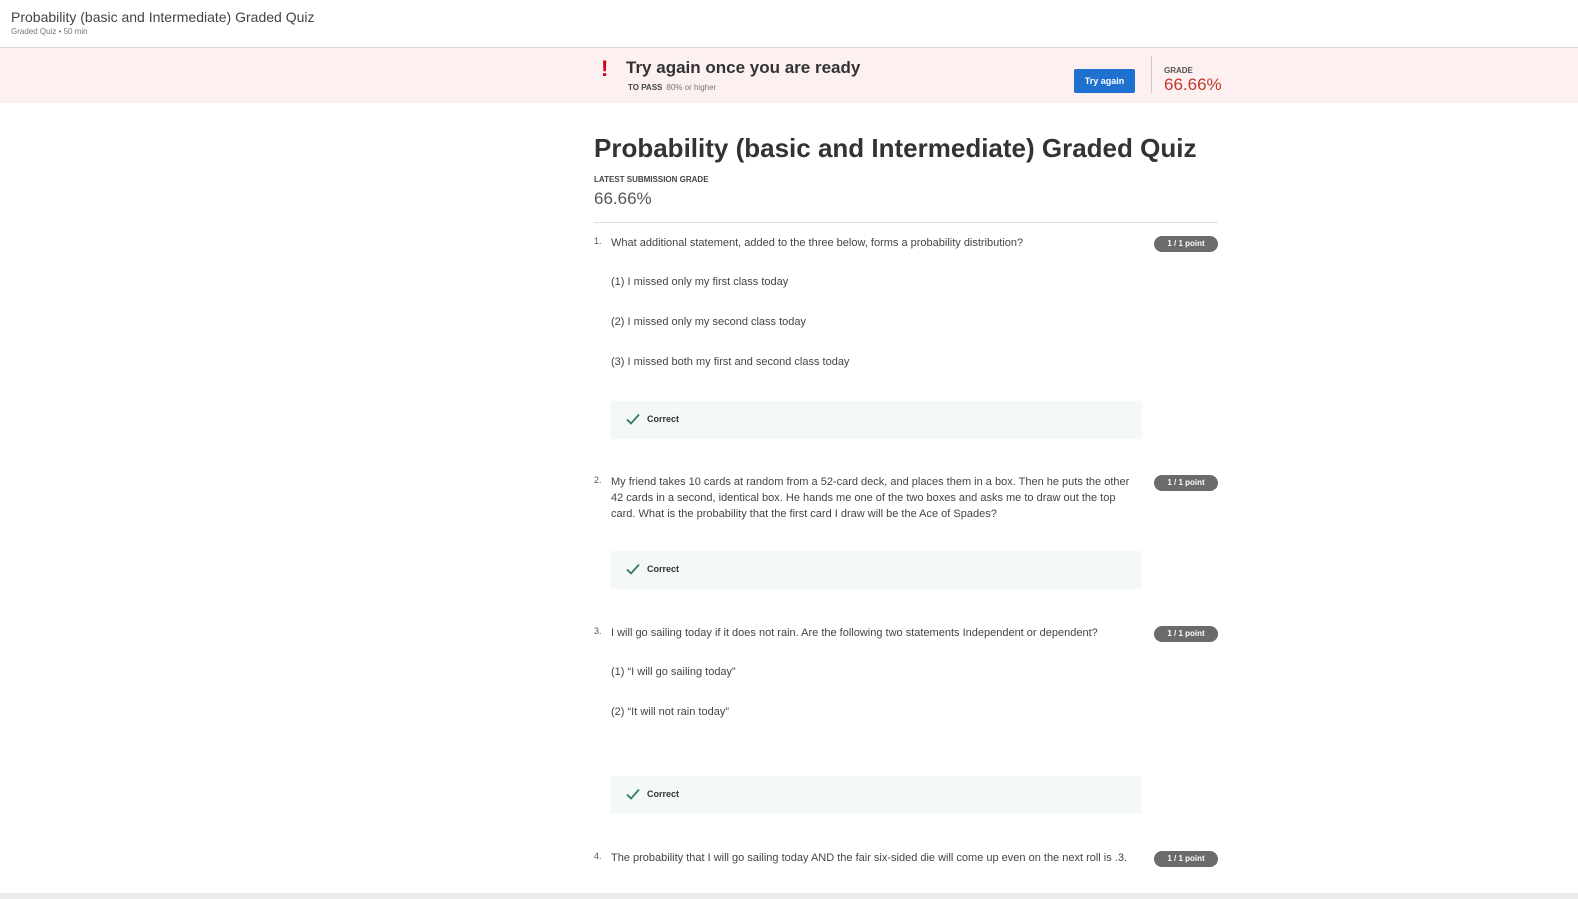 Image resolution: width=1578 pixels, height=899 pixels. What do you see at coordinates (598, 631) in the screenshot?
I see `question-number: 3.` at bounding box center [598, 631].